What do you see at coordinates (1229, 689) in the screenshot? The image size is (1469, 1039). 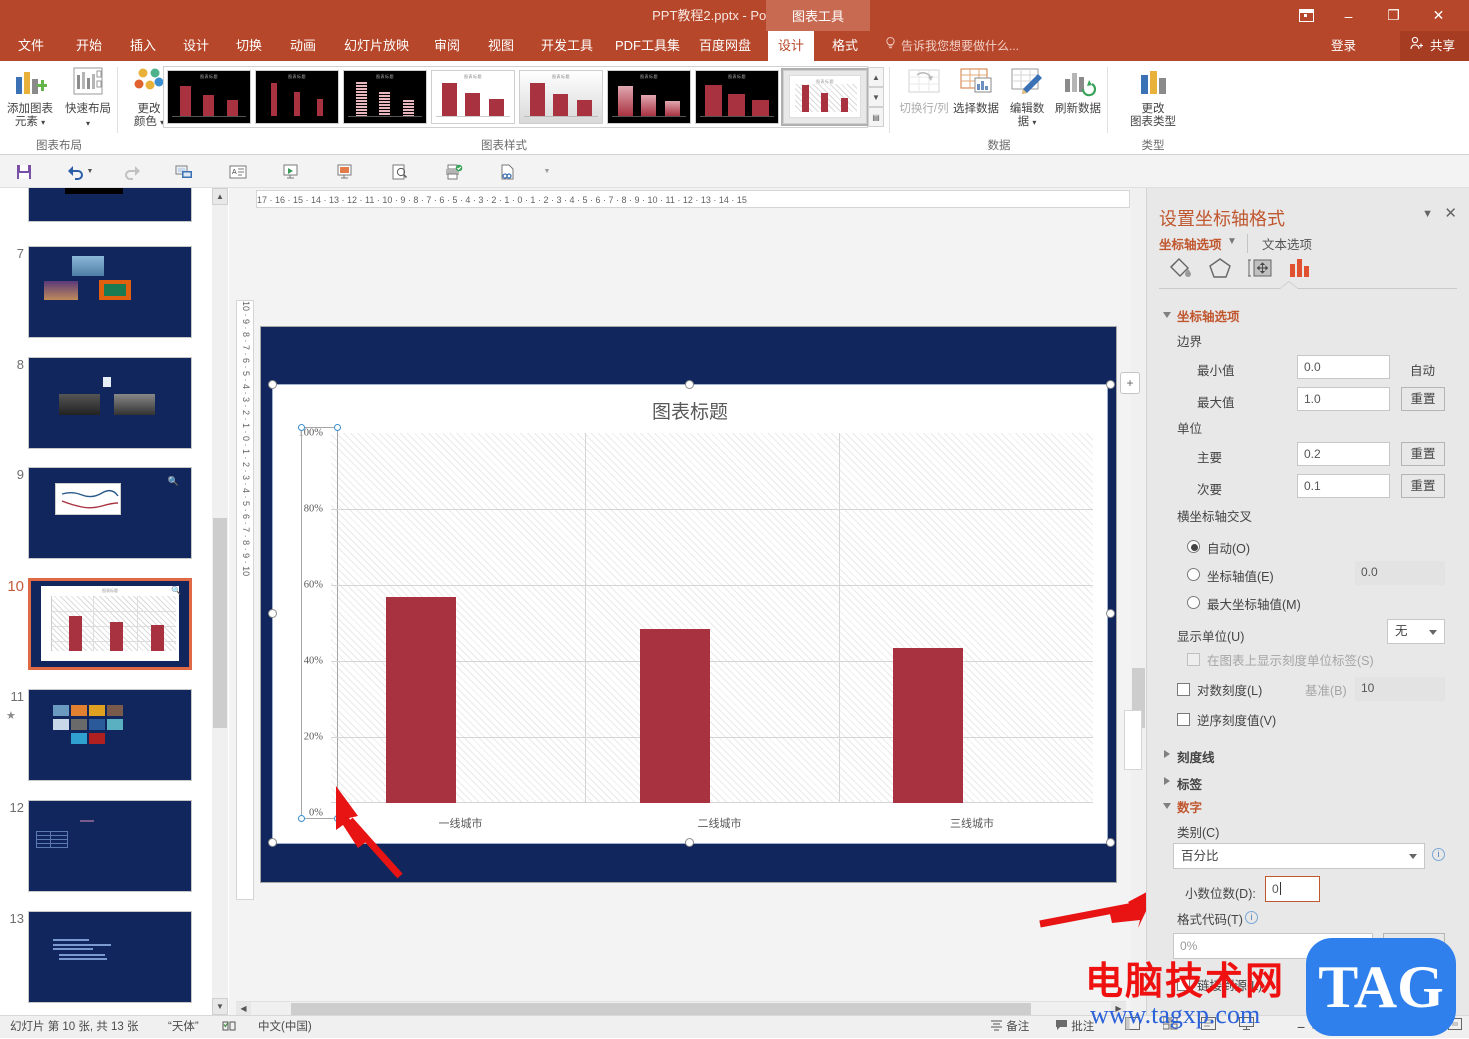 I see `label-logarithmic-scale: 对数刻度(L)` at bounding box center [1229, 689].